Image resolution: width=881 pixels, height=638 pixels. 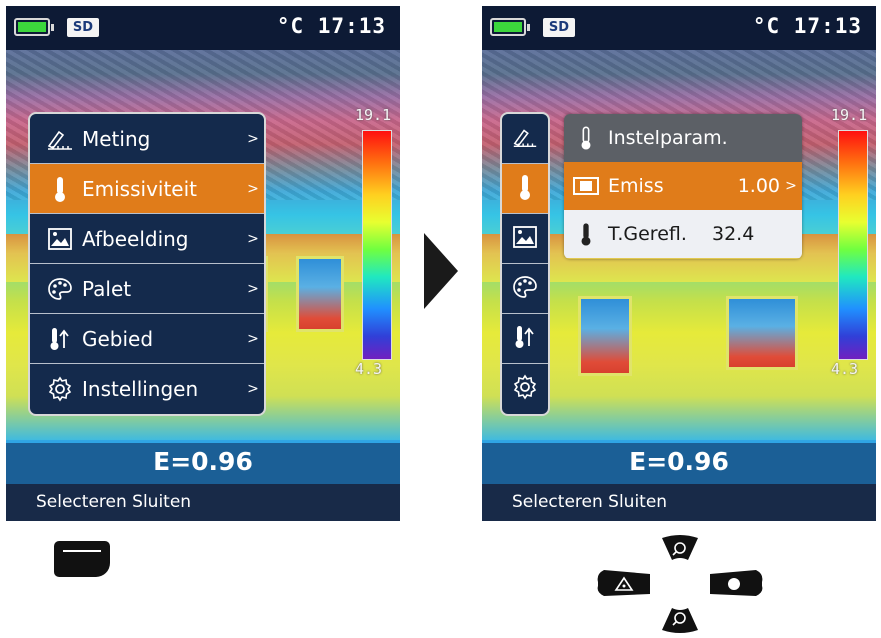 What do you see at coordinates (733, 234) in the screenshot?
I see `reflected-temp-value: 32.4` at bounding box center [733, 234].